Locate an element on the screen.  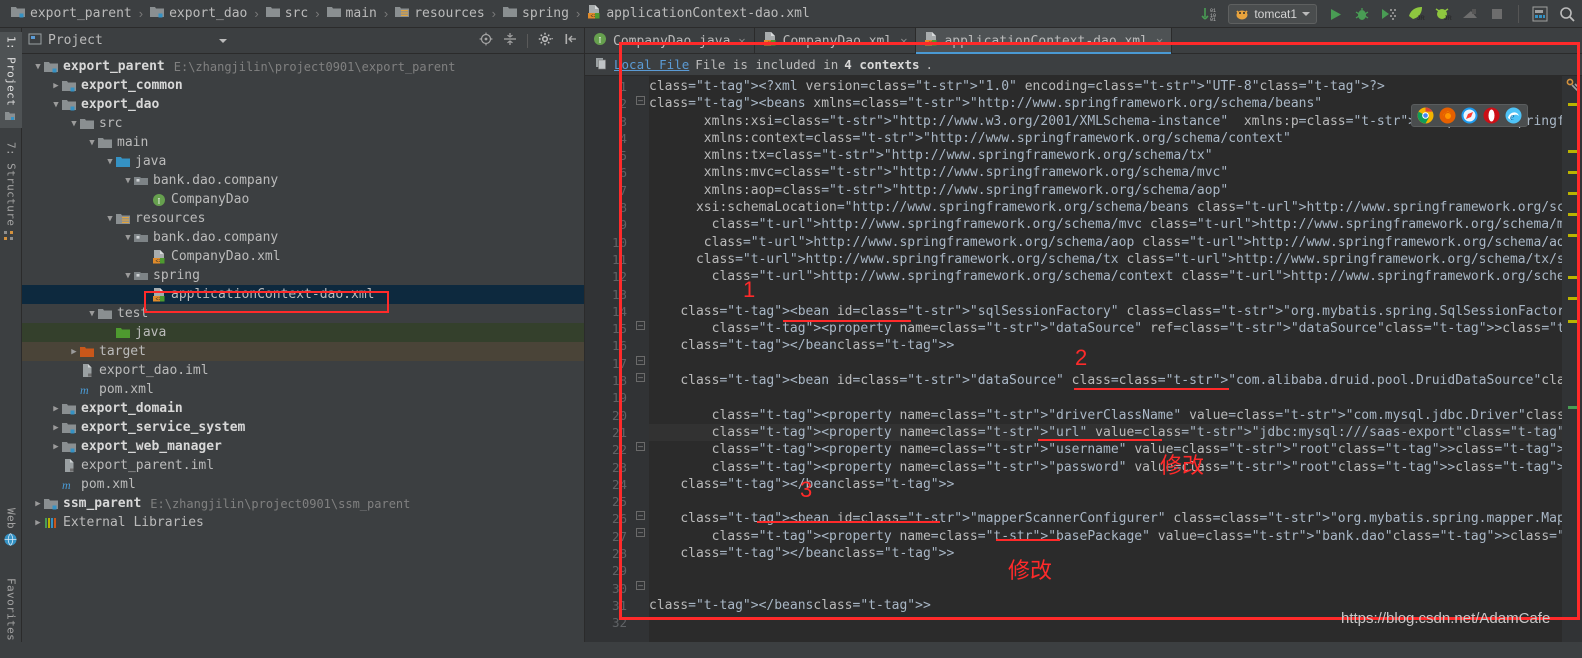
svg-text: 01 is located at coordinates (1213, 19).